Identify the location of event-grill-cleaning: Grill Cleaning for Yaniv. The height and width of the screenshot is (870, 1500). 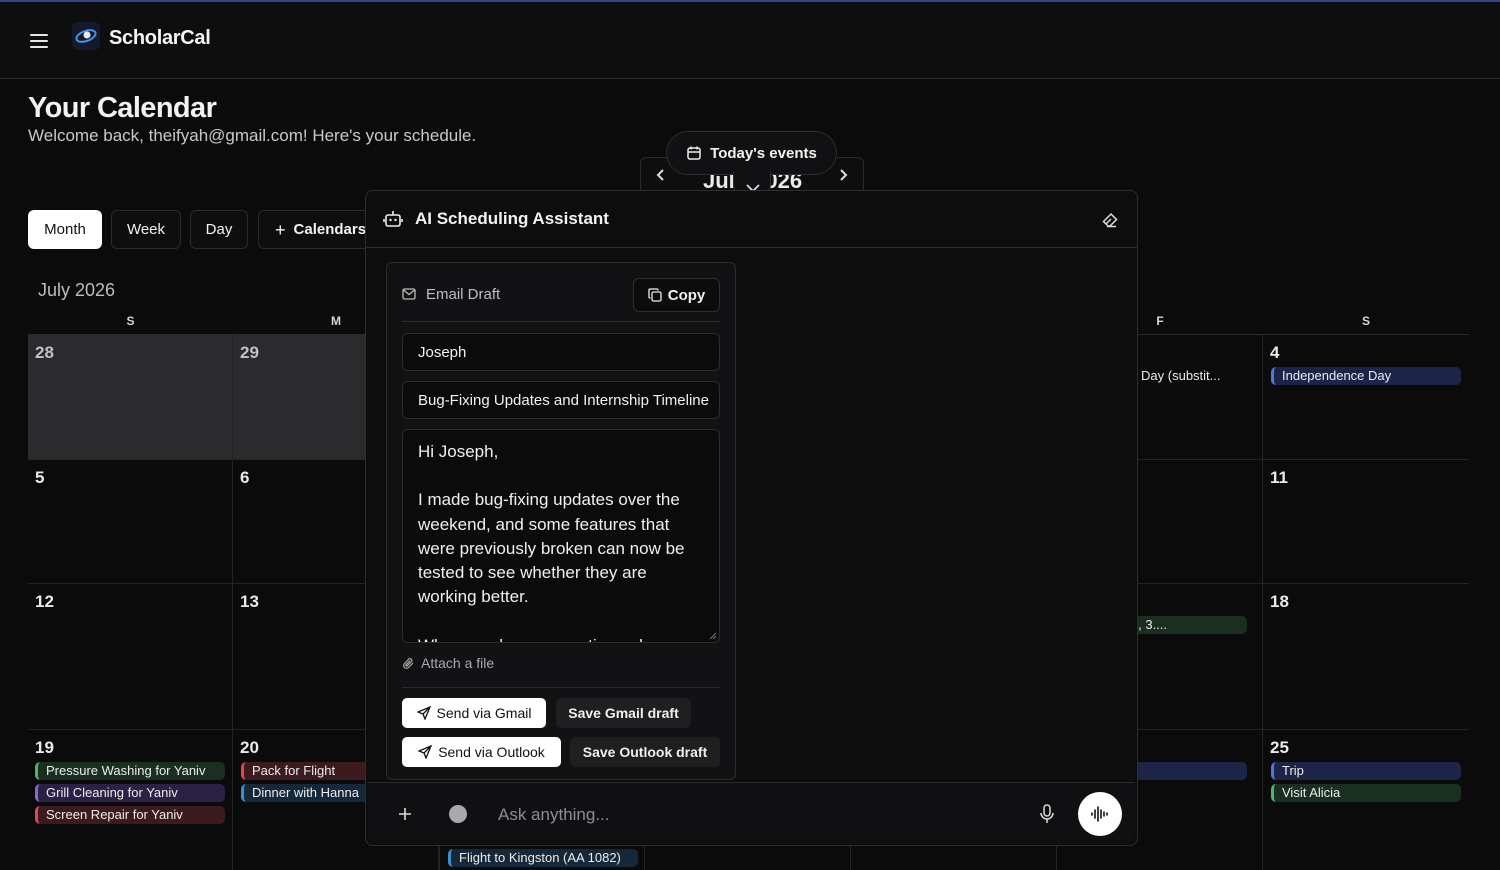
(130, 793).